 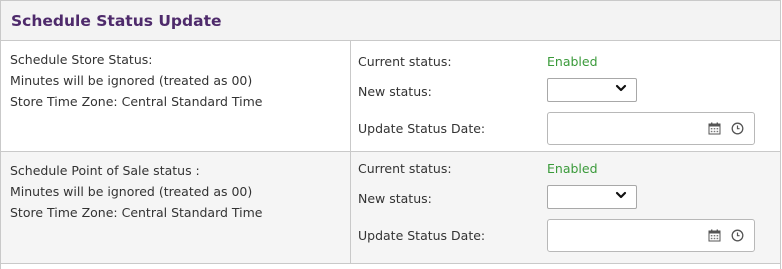 I want to click on panel-header: Schedule Status Update, so click(x=390, y=21).